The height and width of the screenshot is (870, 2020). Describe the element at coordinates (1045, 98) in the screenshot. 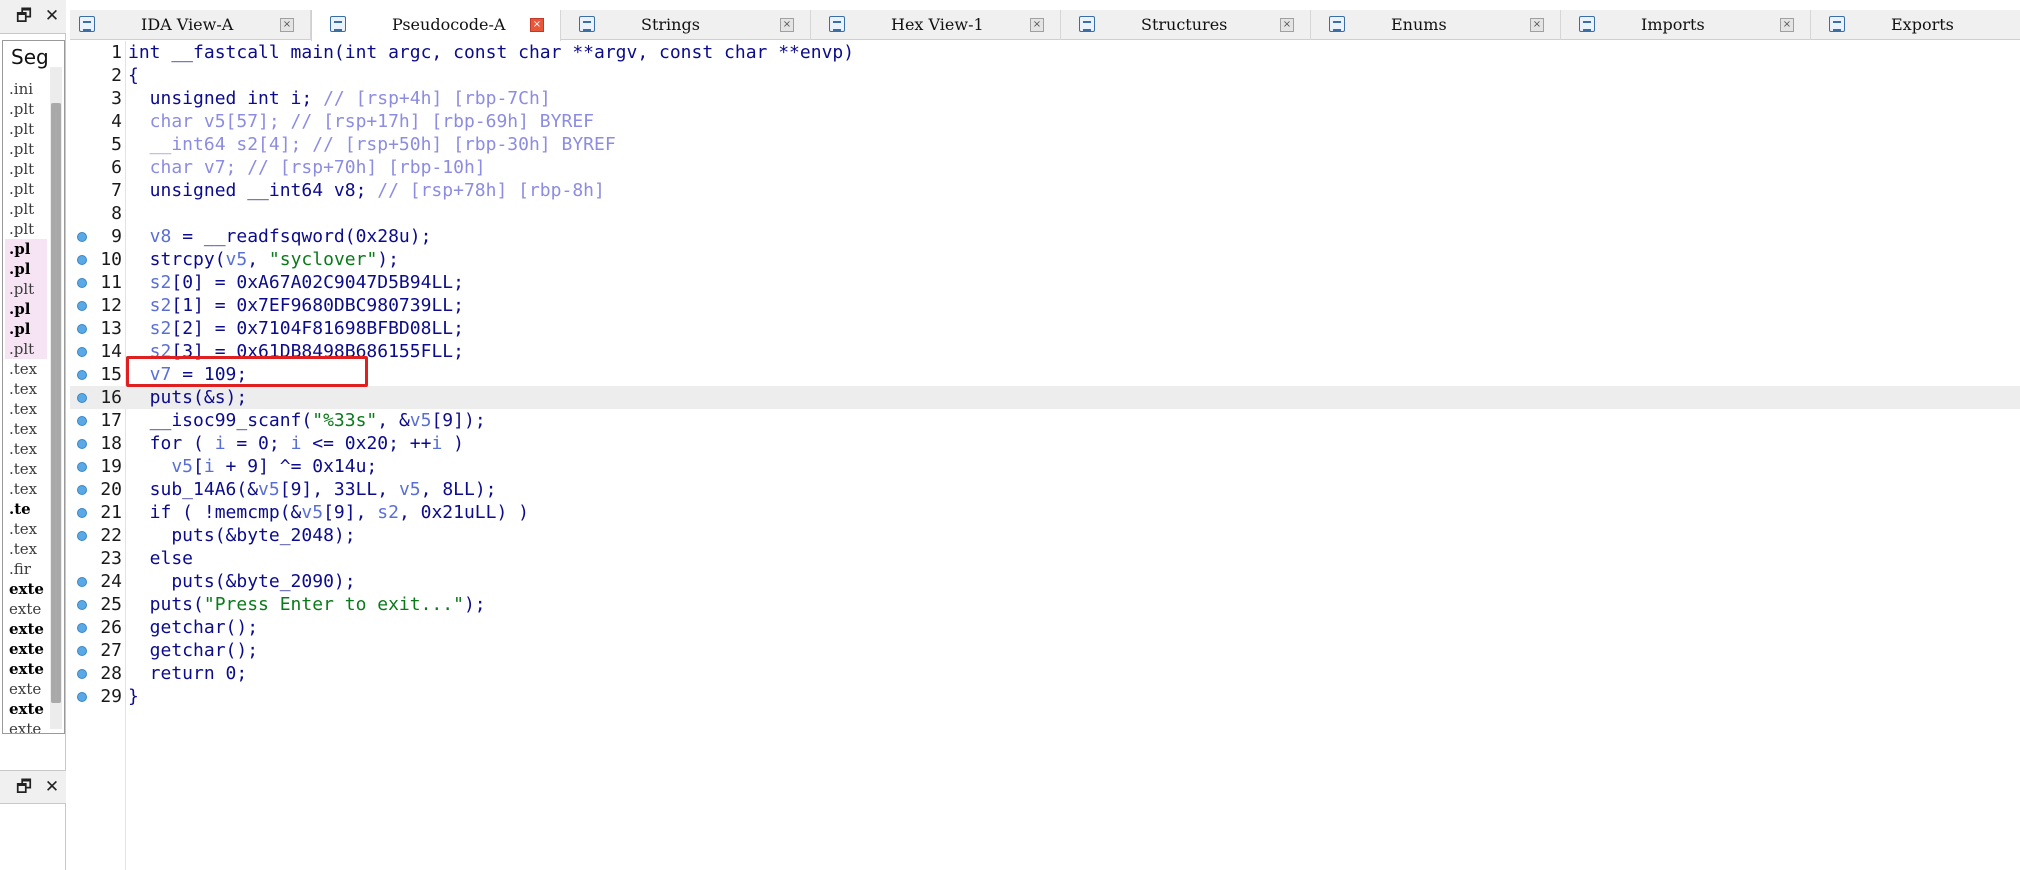

I see `code-line: 3 unsigned int i; // [rsp+4h] [rbp-7Ch]` at that location.